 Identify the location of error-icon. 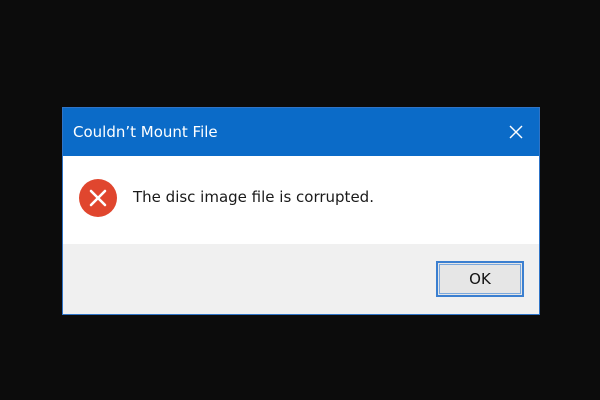
(98, 198).